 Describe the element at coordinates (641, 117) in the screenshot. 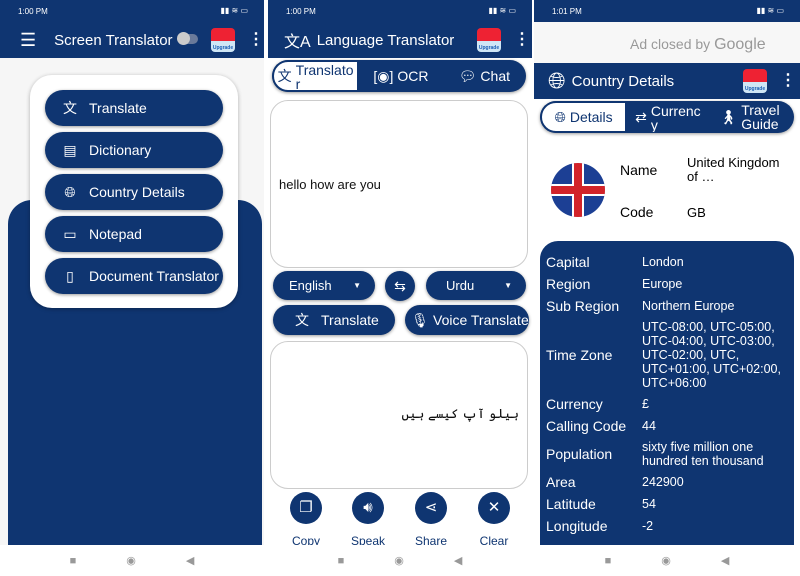

I see `currency-exchange-icon: ⇄` at that location.